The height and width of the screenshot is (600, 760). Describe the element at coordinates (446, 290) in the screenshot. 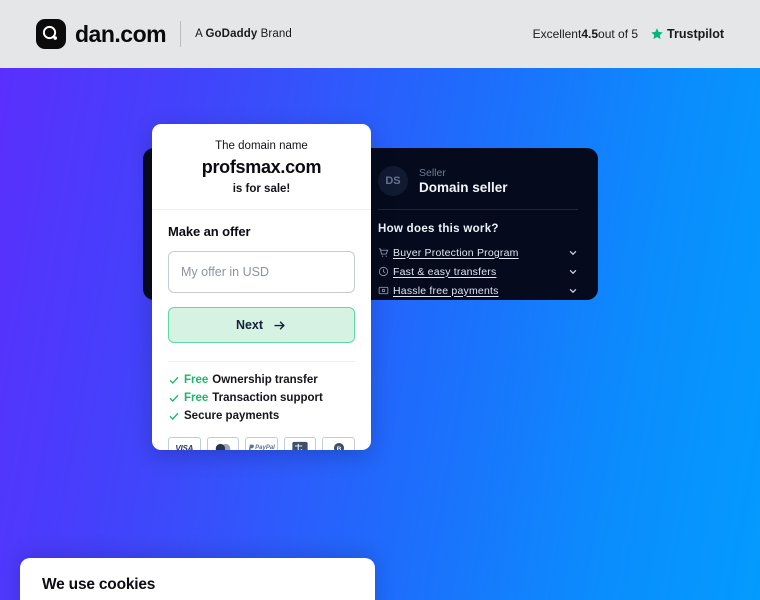

I see `accordion-label: Hassle free payments` at that location.